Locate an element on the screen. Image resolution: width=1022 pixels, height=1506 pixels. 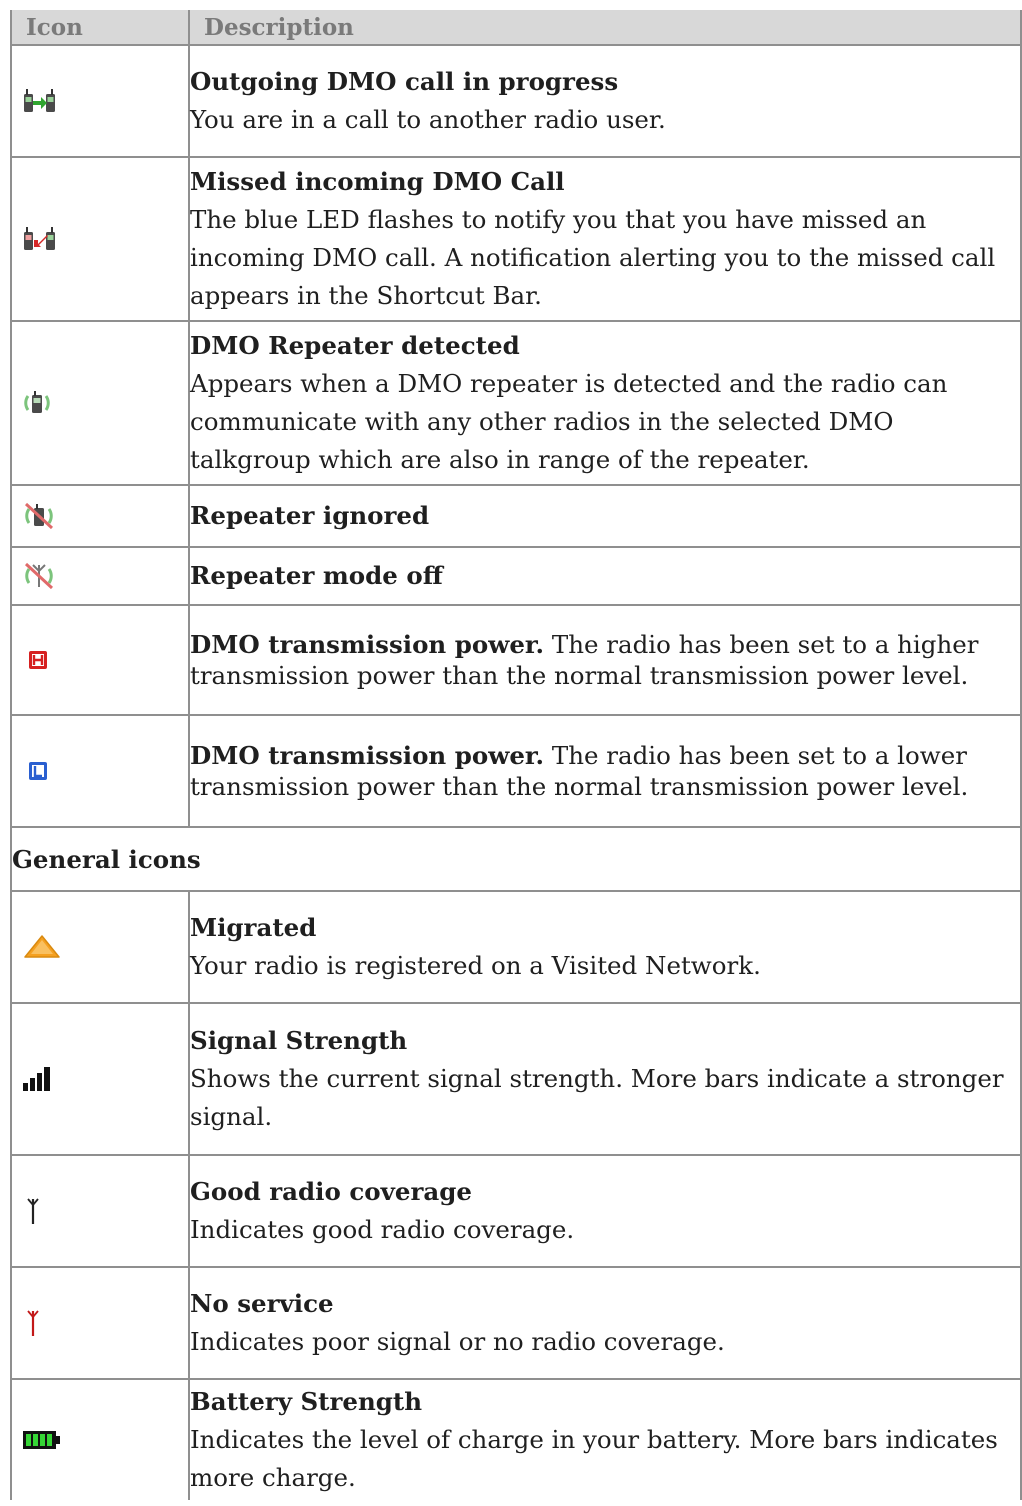
migrated-icon is located at coordinates (42, 946).